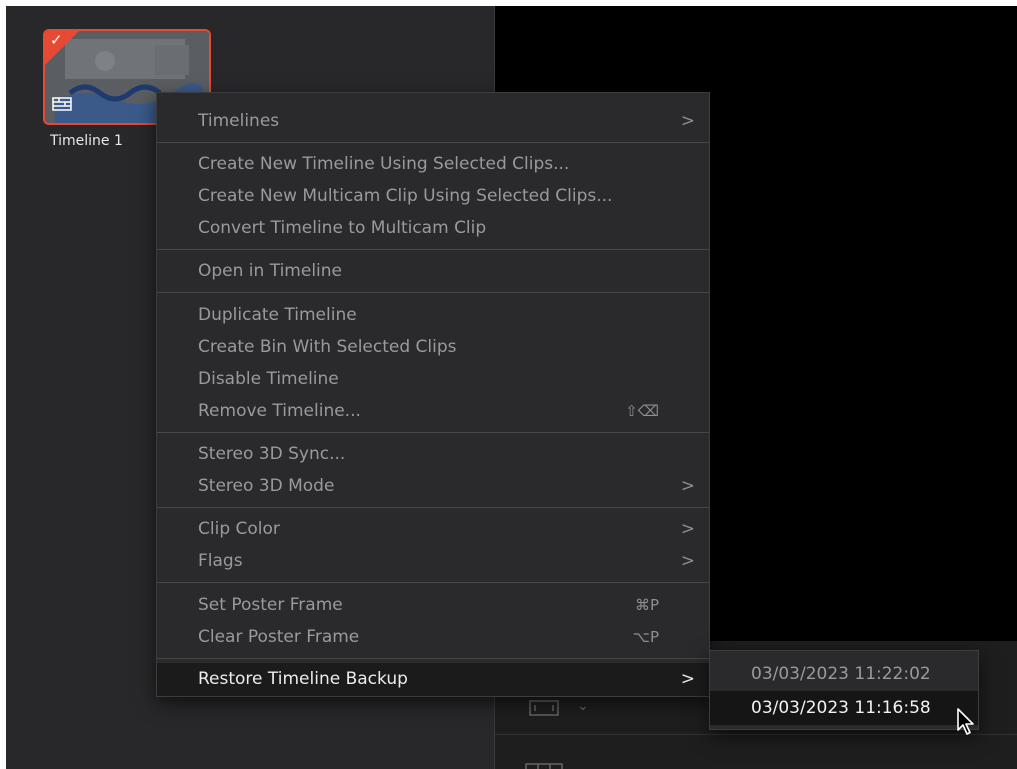 This screenshot has width=1017, height=769. Describe the element at coordinates (433, 271) in the screenshot. I see `menu-item-open-in-timeline: Open in Timeline` at that location.